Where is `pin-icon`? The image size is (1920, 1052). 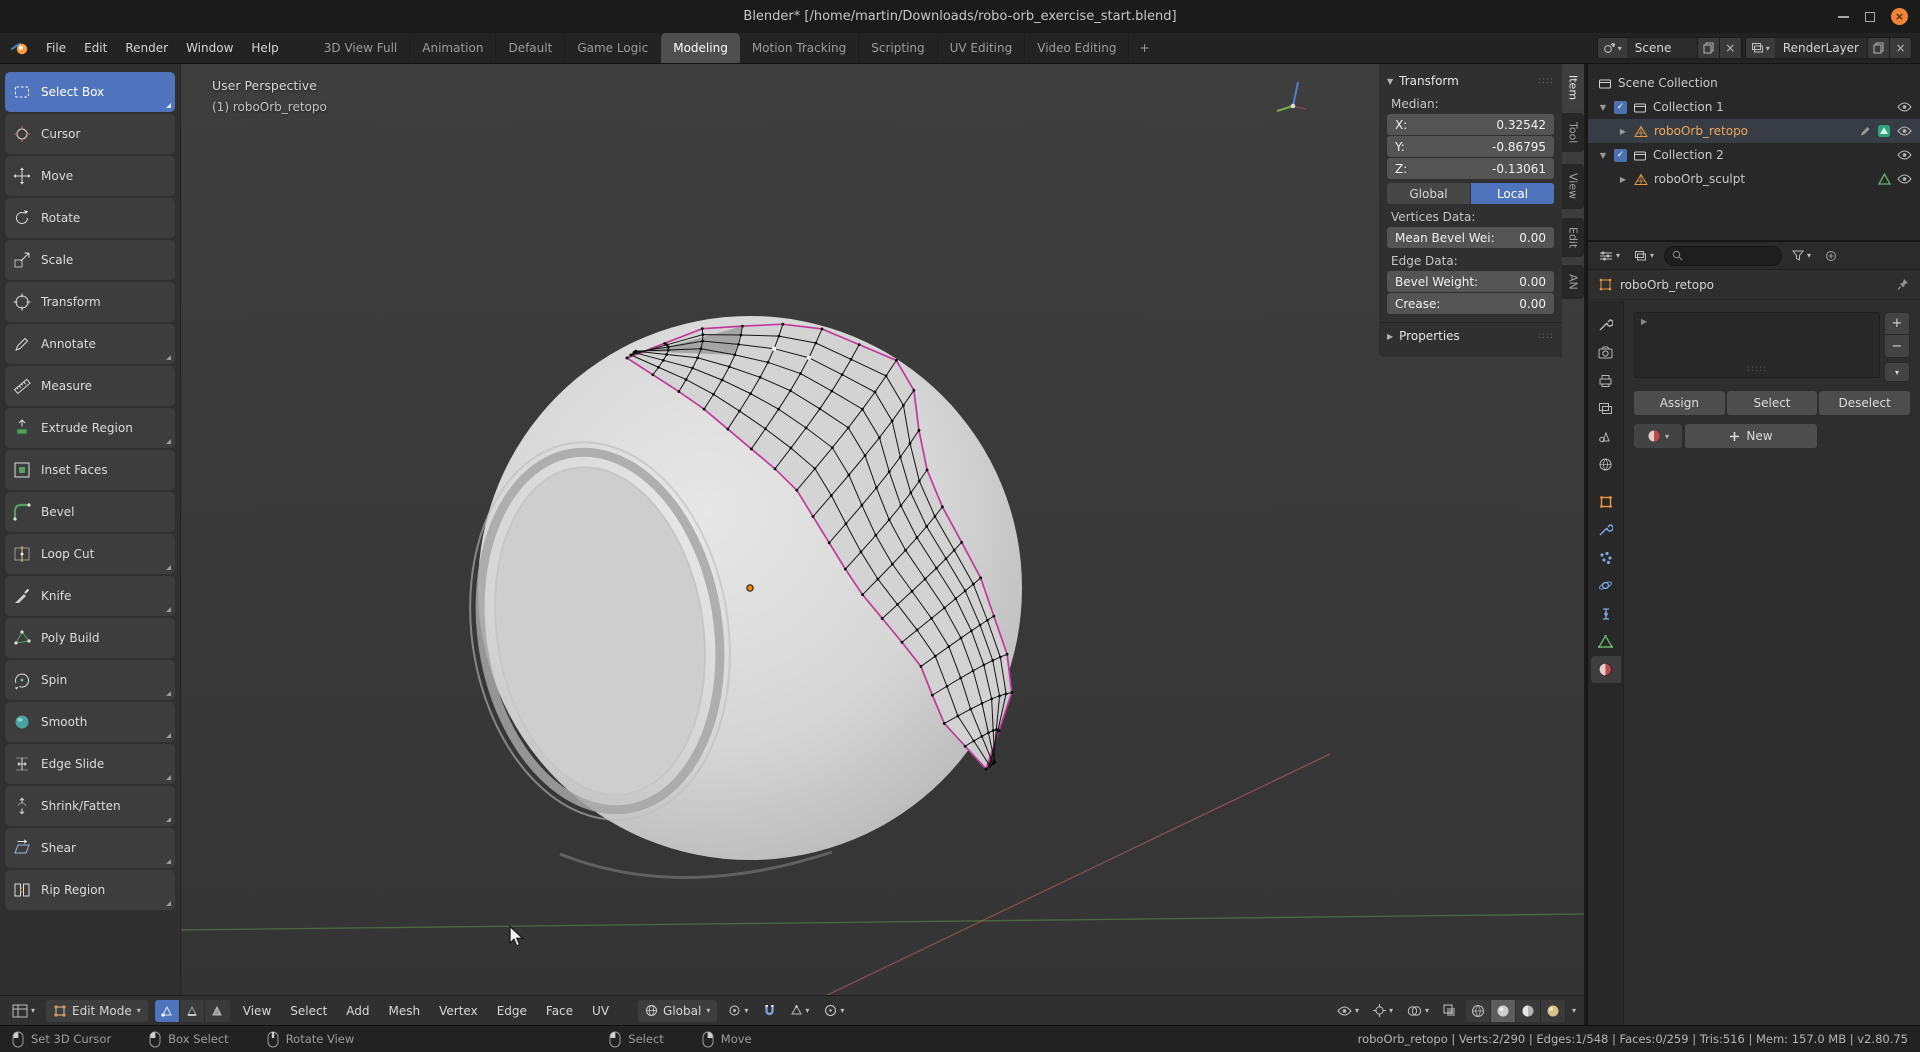 pin-icon is located at coordinates (1903, 284).